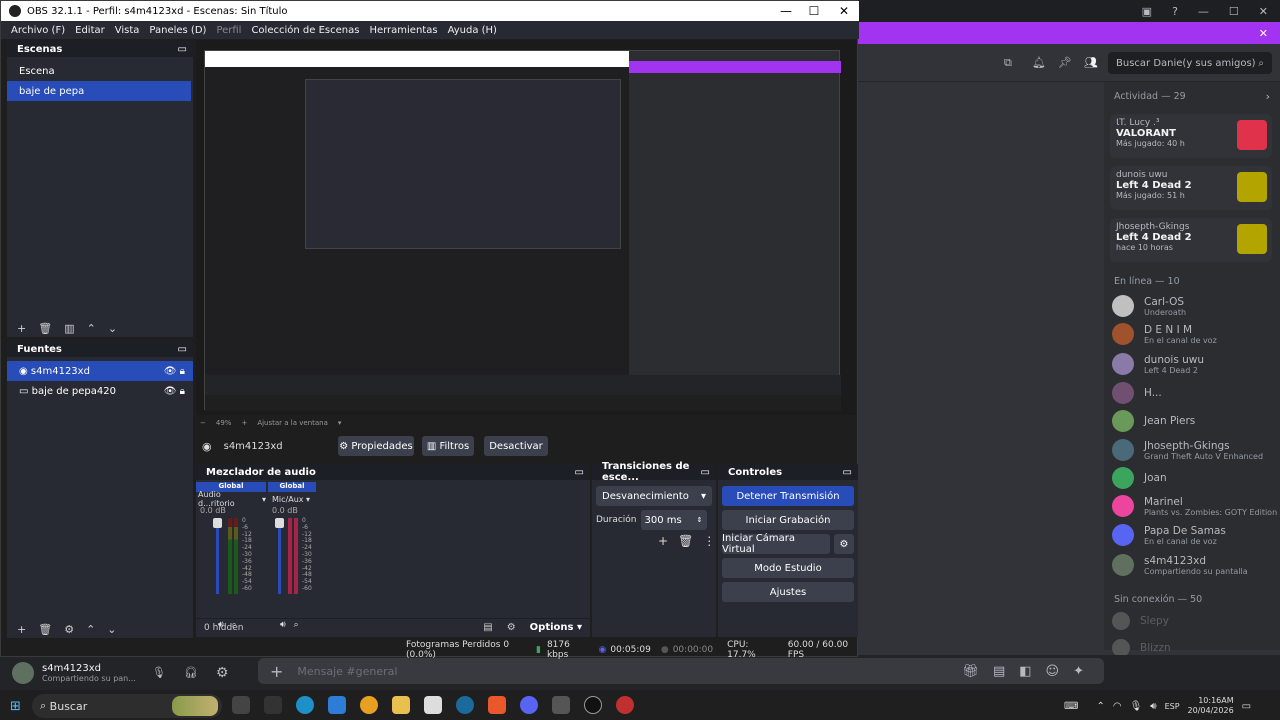  Describe the element at coordinates (100, 391) in the screenshot. I see `source-item: ▭ baje de pepa420 👁︎ 🔒︎` at that location.